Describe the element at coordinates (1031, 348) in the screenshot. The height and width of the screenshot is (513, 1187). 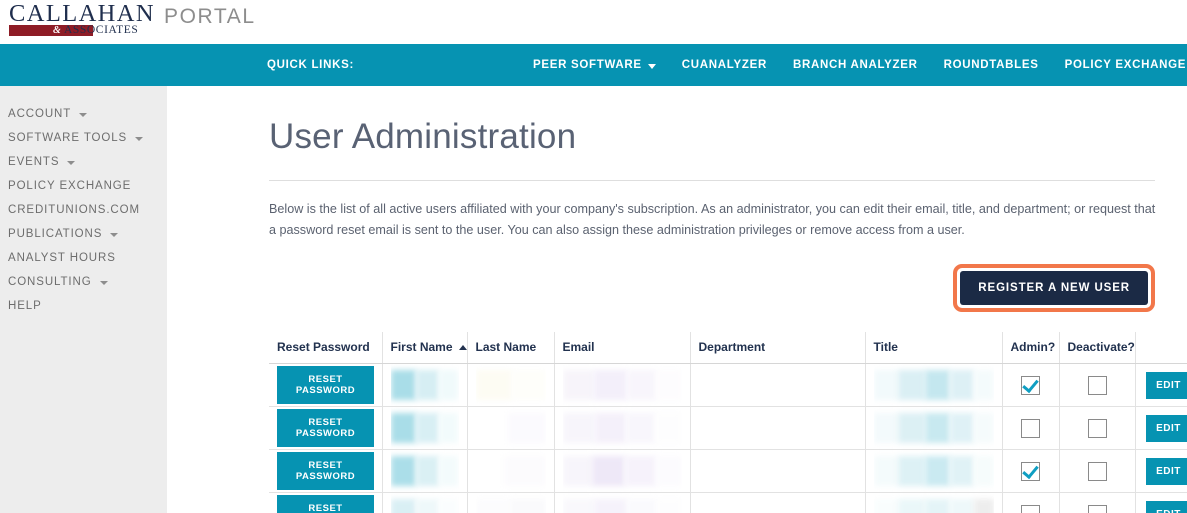
I see `column-header-admin: Admin?` at that location.